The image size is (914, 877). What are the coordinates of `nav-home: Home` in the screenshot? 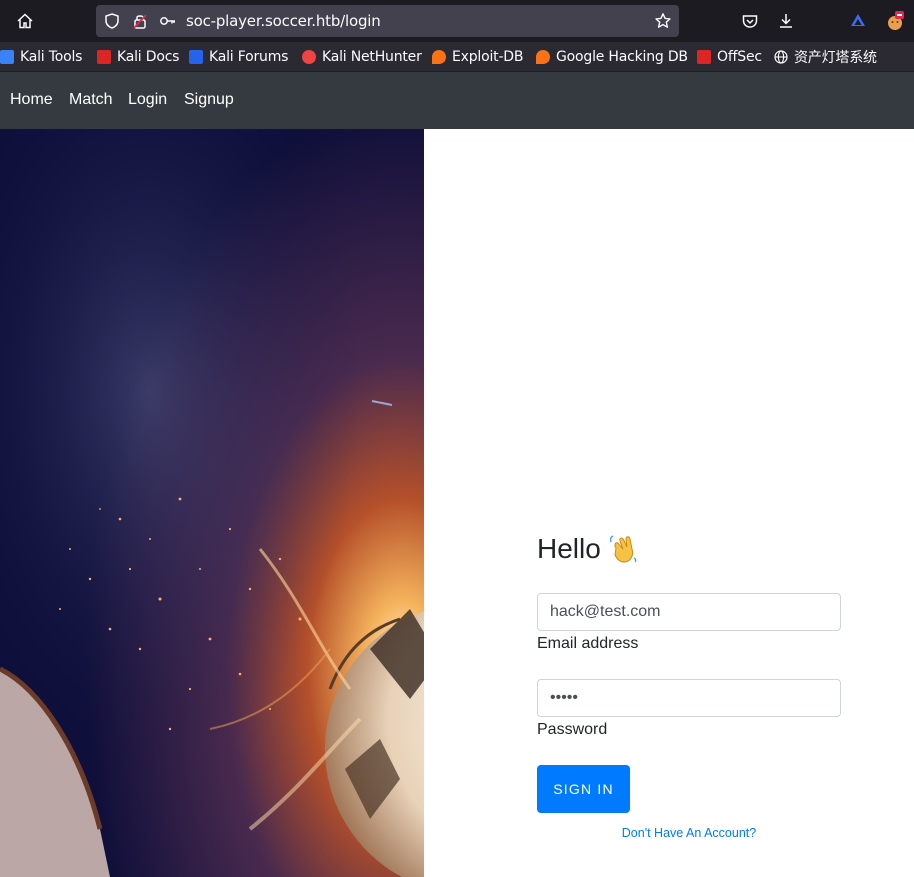 It's located at (31, 100).